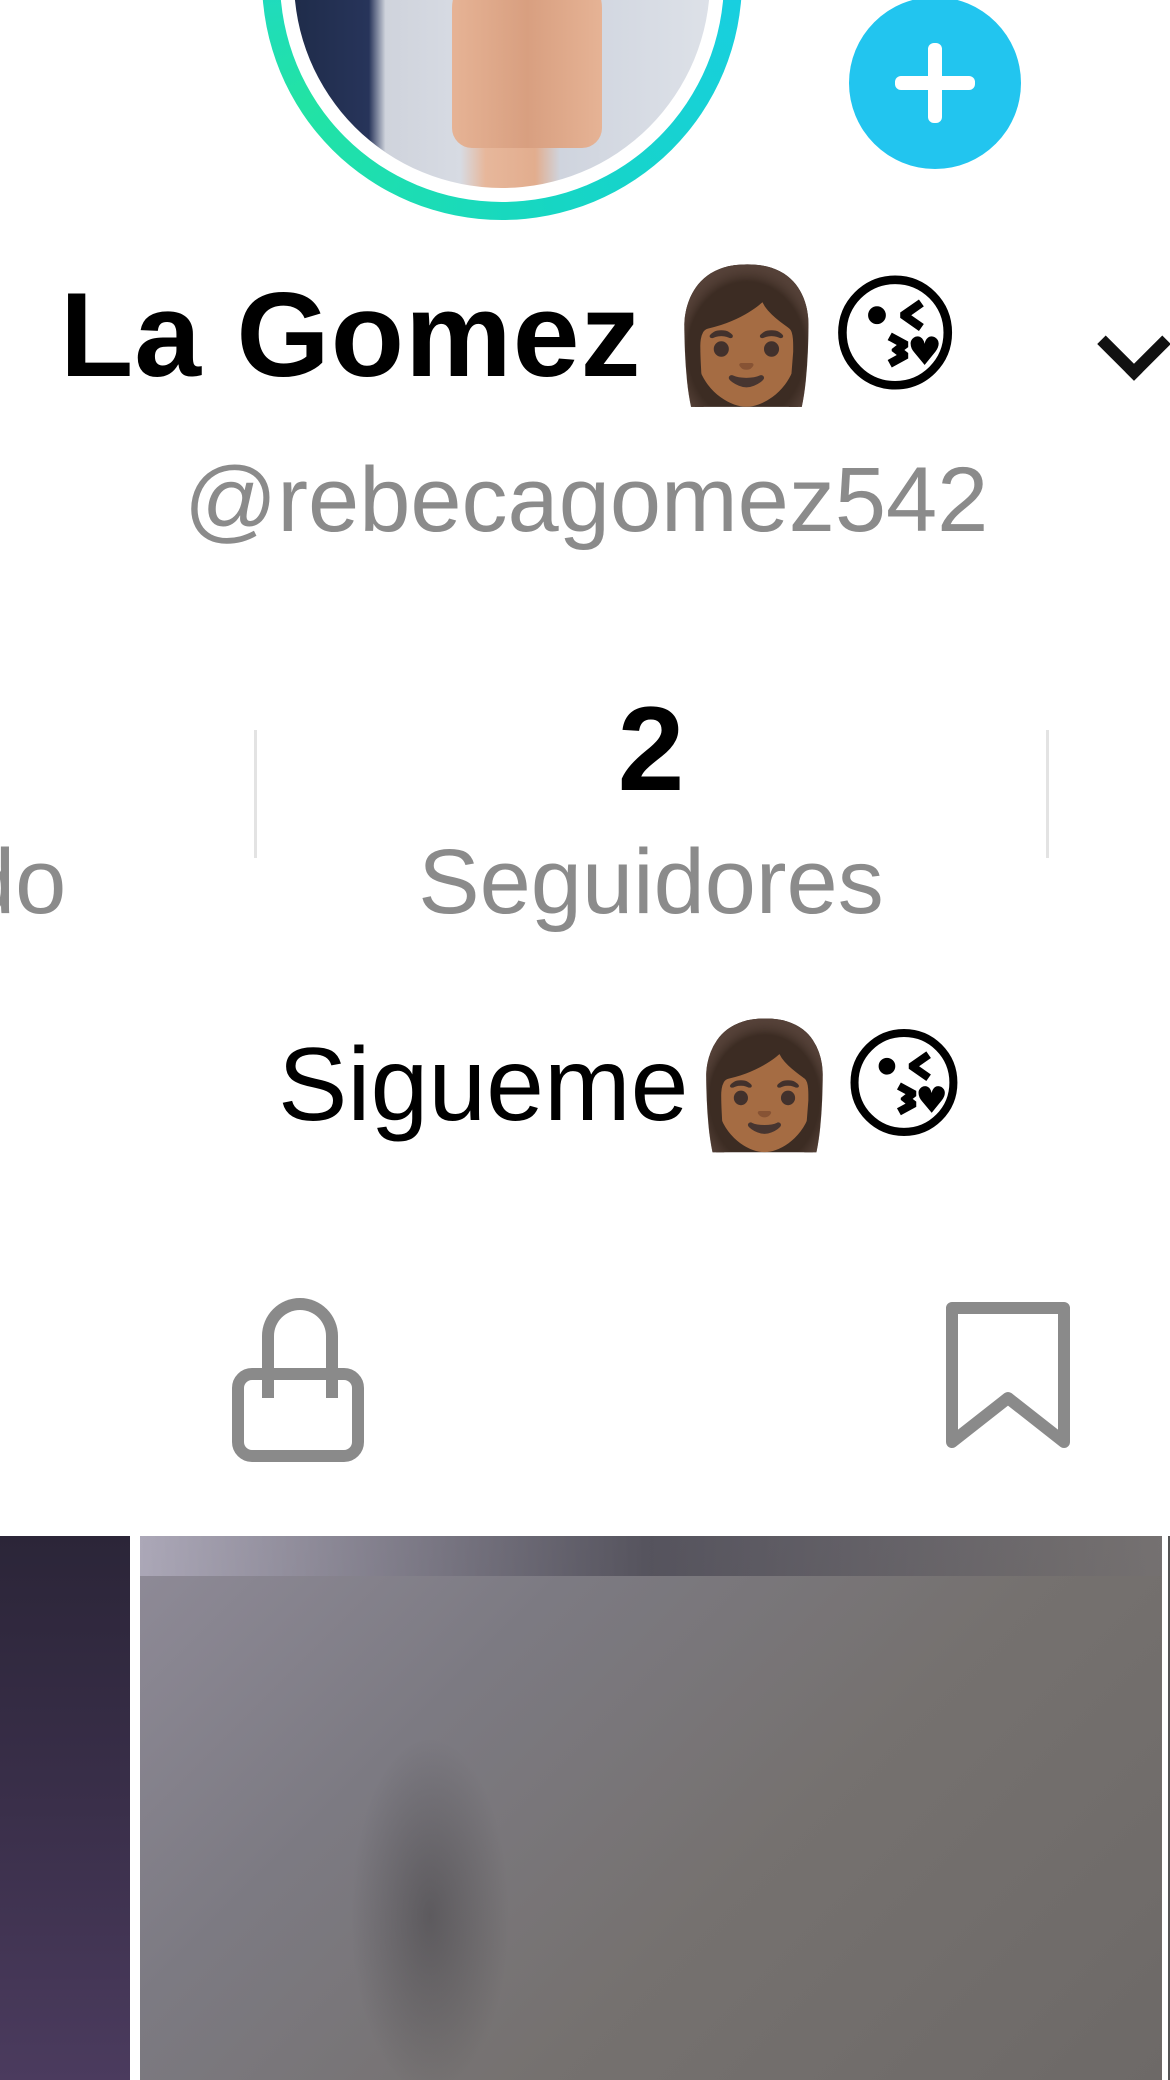 This screenshot has height=2080, width=1170. I want to click on chevron-down-icon, so click(1133, 344).